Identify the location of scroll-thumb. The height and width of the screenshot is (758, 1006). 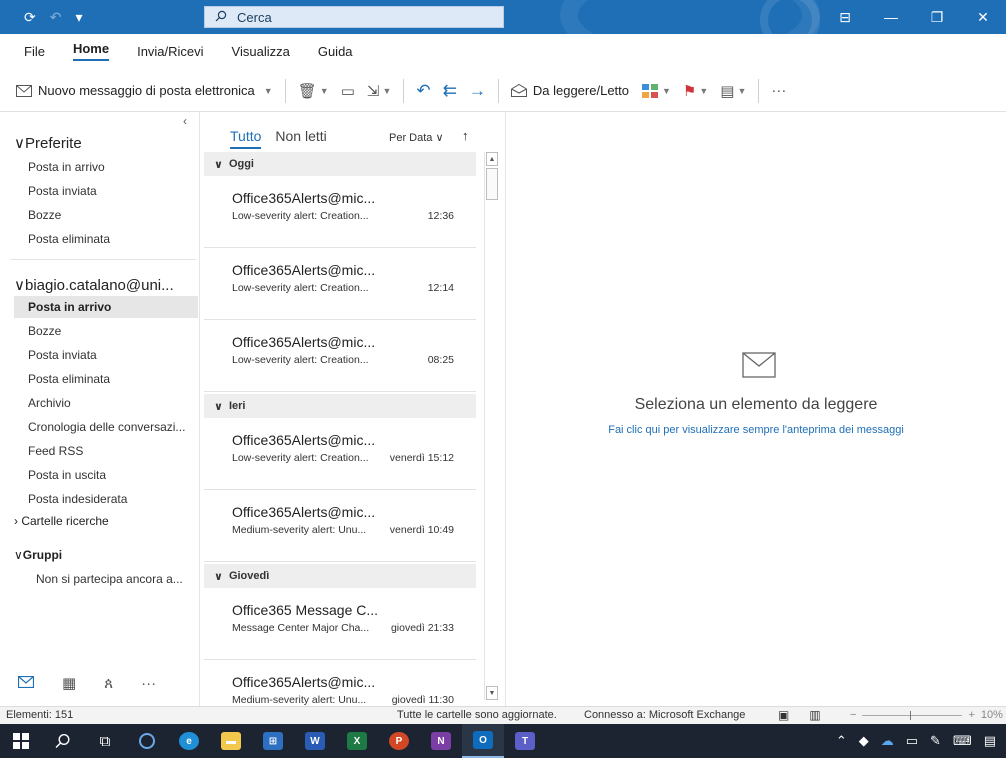
(492, 184).